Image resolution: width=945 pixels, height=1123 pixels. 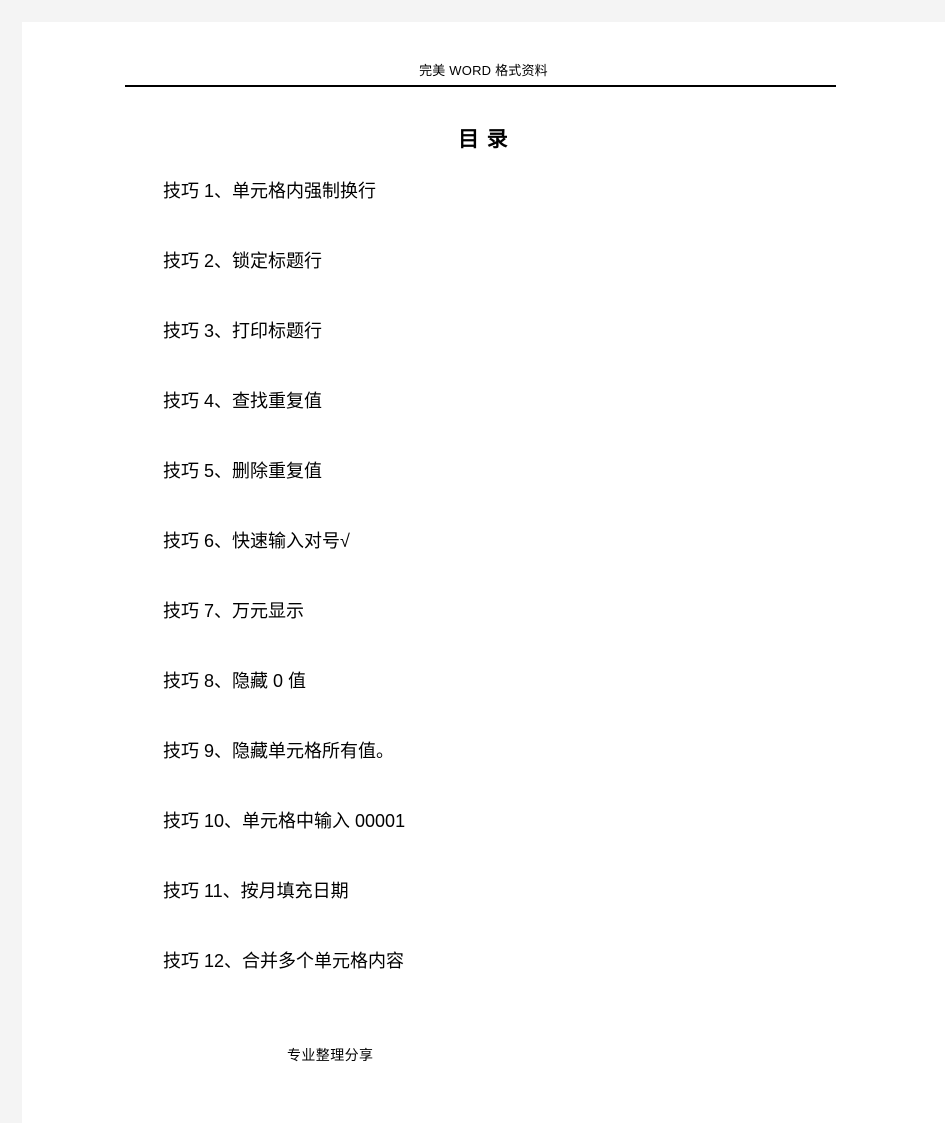 What do you see at coordinates (513, 983) in the screenshot?
I see `toc-item: 技巧 12、合并多个单元格内容` at bounding box center [513, 983].